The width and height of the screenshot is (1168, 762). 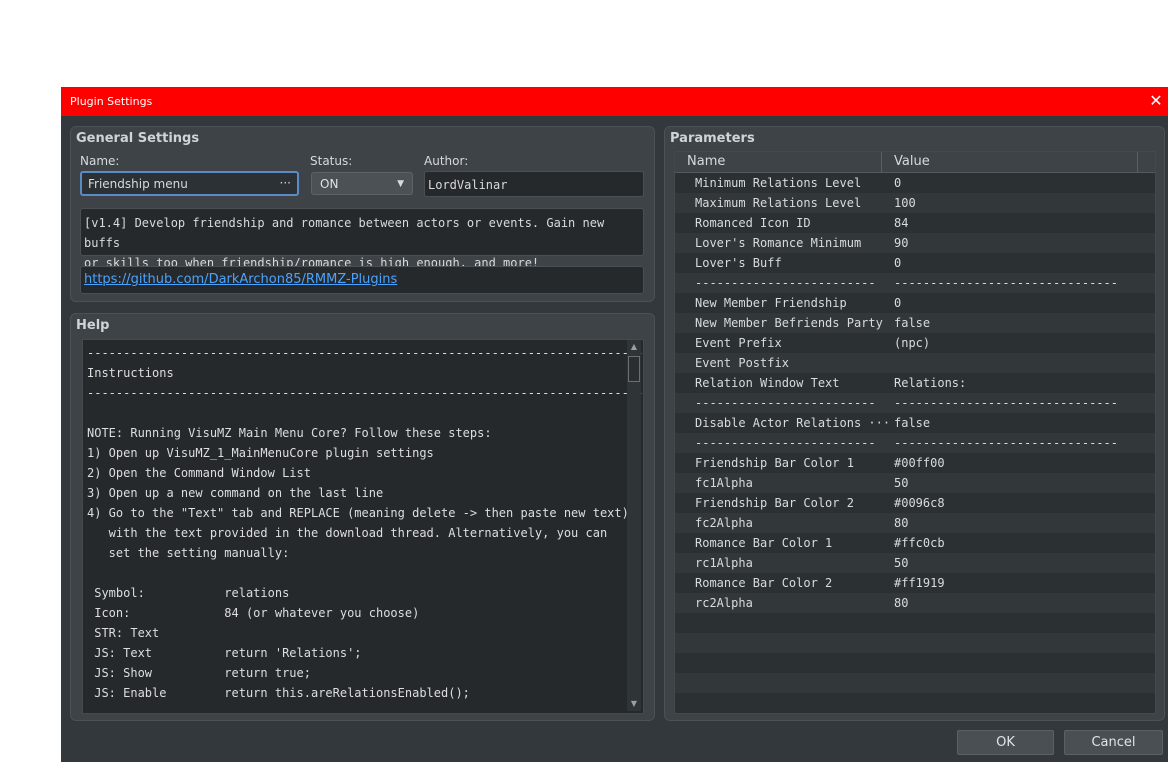 I want to click on name-field: Friendship menu ···, so click(x=189, y=183).